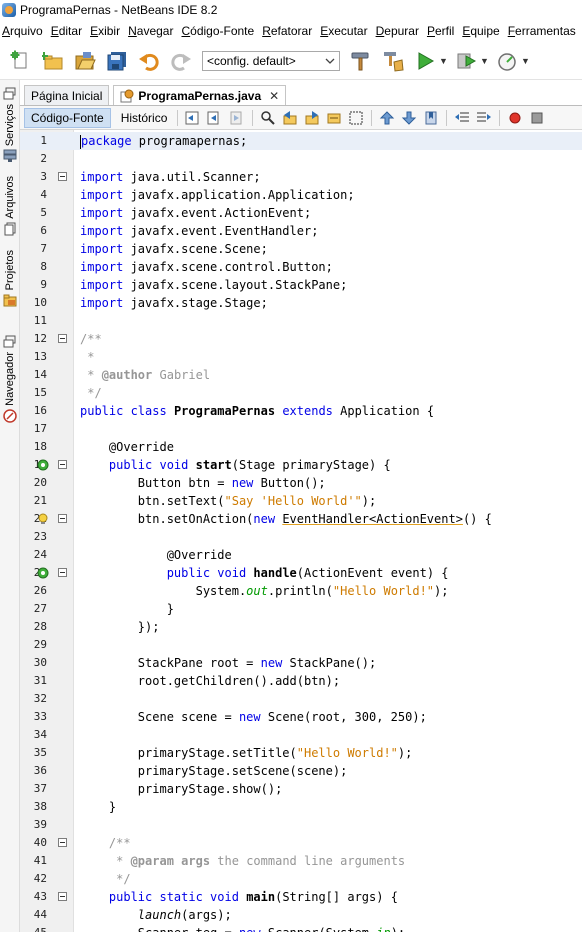  I want to click on code-line: 5 import javafx.event.ActionEvent;, so click(301, 213).